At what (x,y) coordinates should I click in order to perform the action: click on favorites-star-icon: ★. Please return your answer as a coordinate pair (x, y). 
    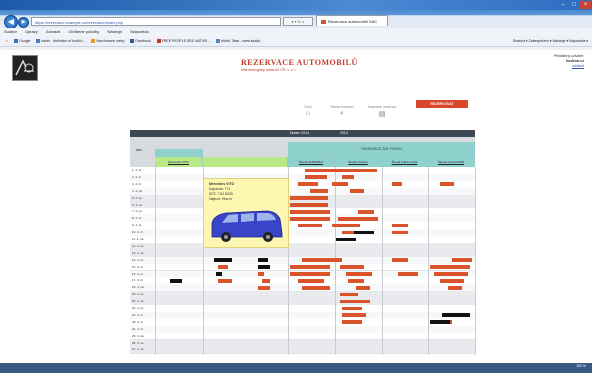
    Looking at the image, I should click on (6, 41).